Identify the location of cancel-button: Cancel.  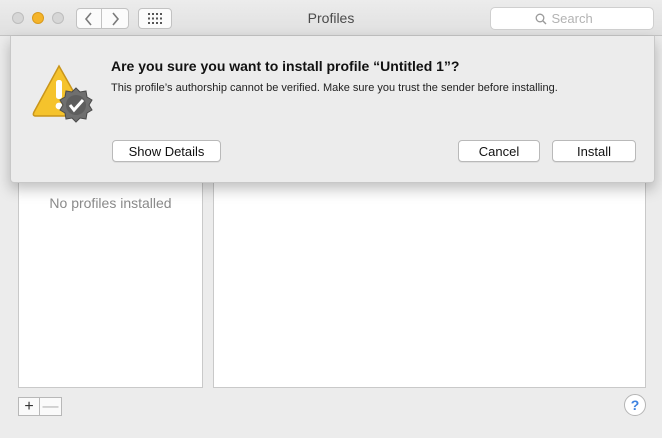
(499, 151).